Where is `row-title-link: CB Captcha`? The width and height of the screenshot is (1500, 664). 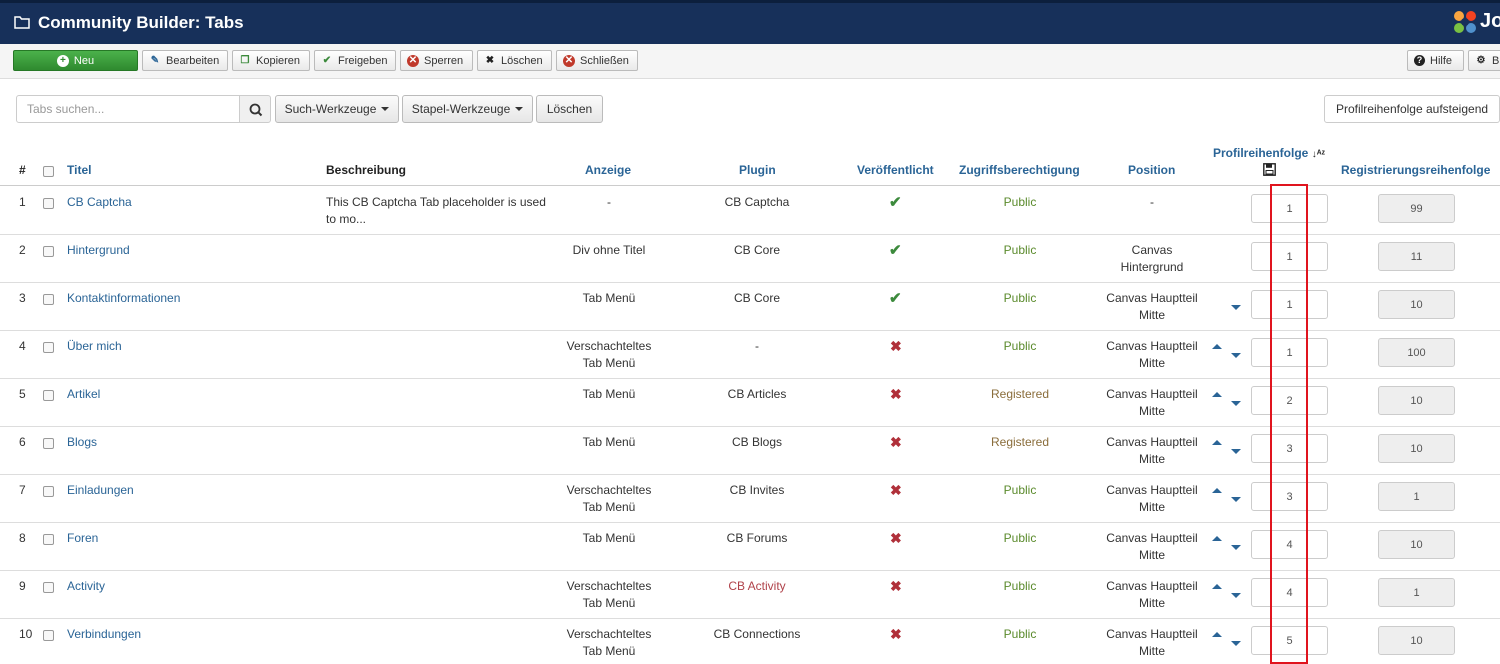 row-title-link: CB Captcha is located at coordinates (99, 202).